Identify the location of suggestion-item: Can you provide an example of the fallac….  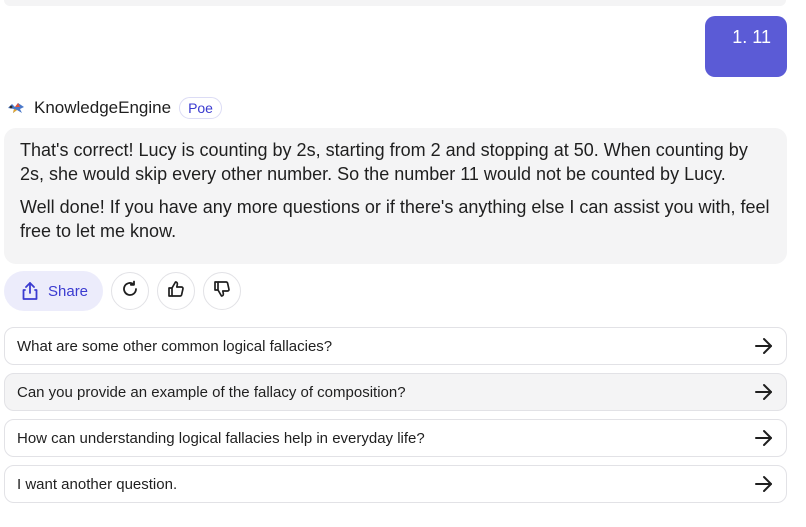
(395, 392).